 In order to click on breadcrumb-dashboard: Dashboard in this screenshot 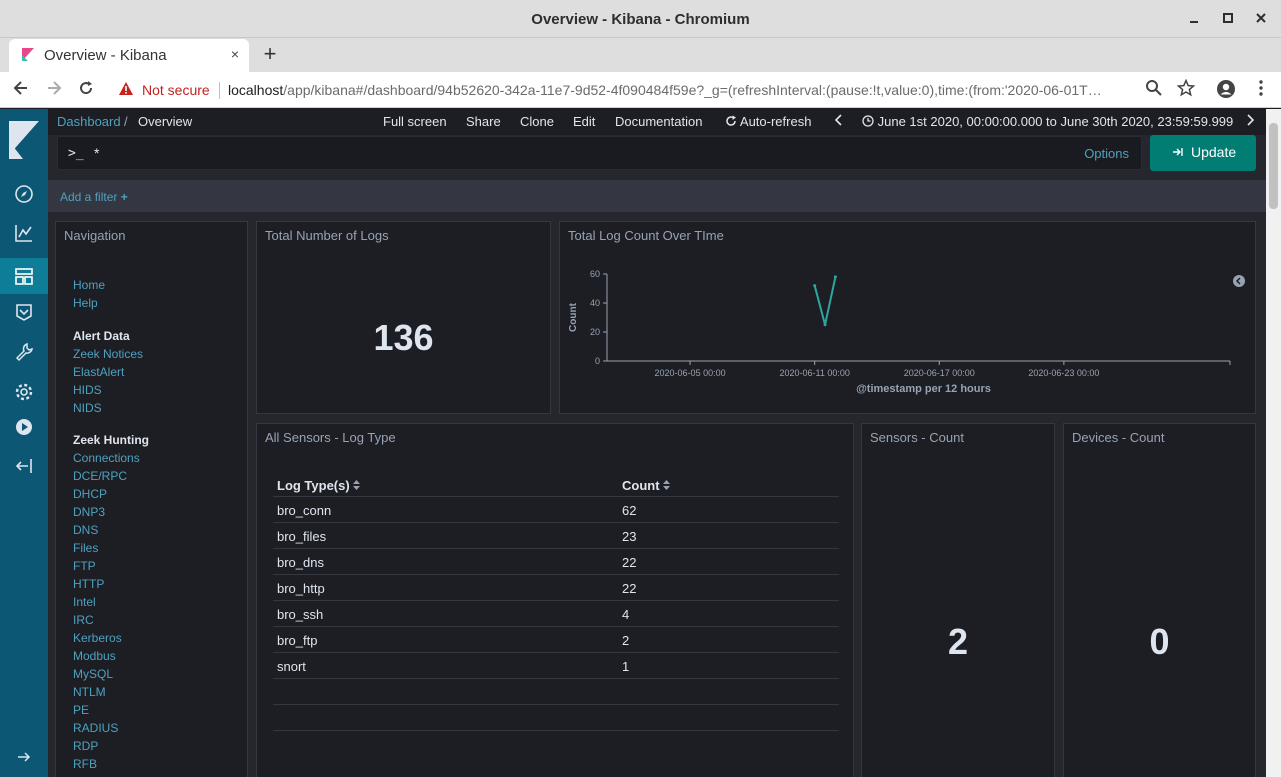, I will do `click(89, 121)`.